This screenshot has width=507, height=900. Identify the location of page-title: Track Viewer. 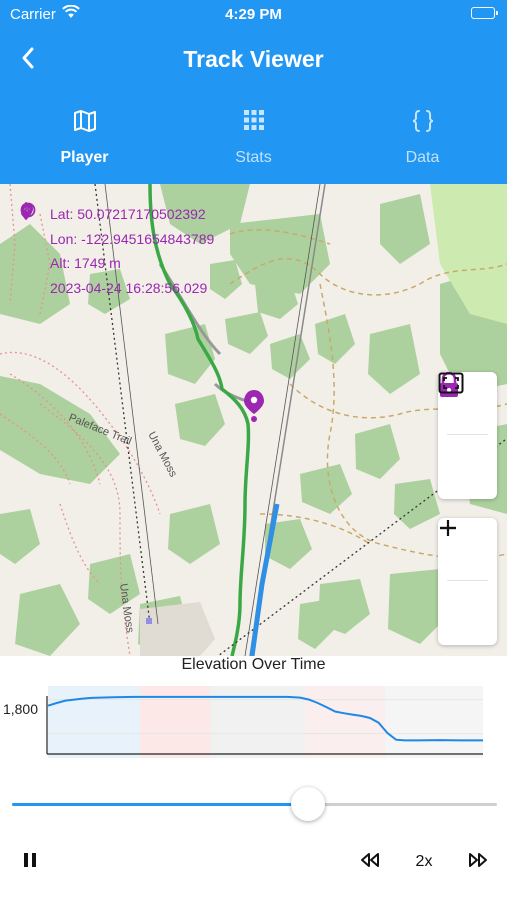
(253, 59).